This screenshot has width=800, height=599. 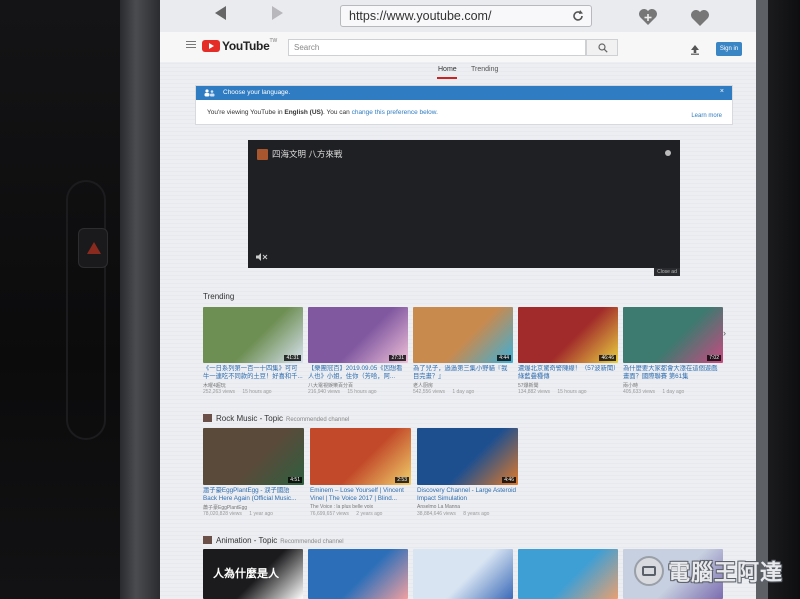 What do you see at coordinates (602, 47) in the screenshot?
I see `search-button` at bounding box center [602, 47].